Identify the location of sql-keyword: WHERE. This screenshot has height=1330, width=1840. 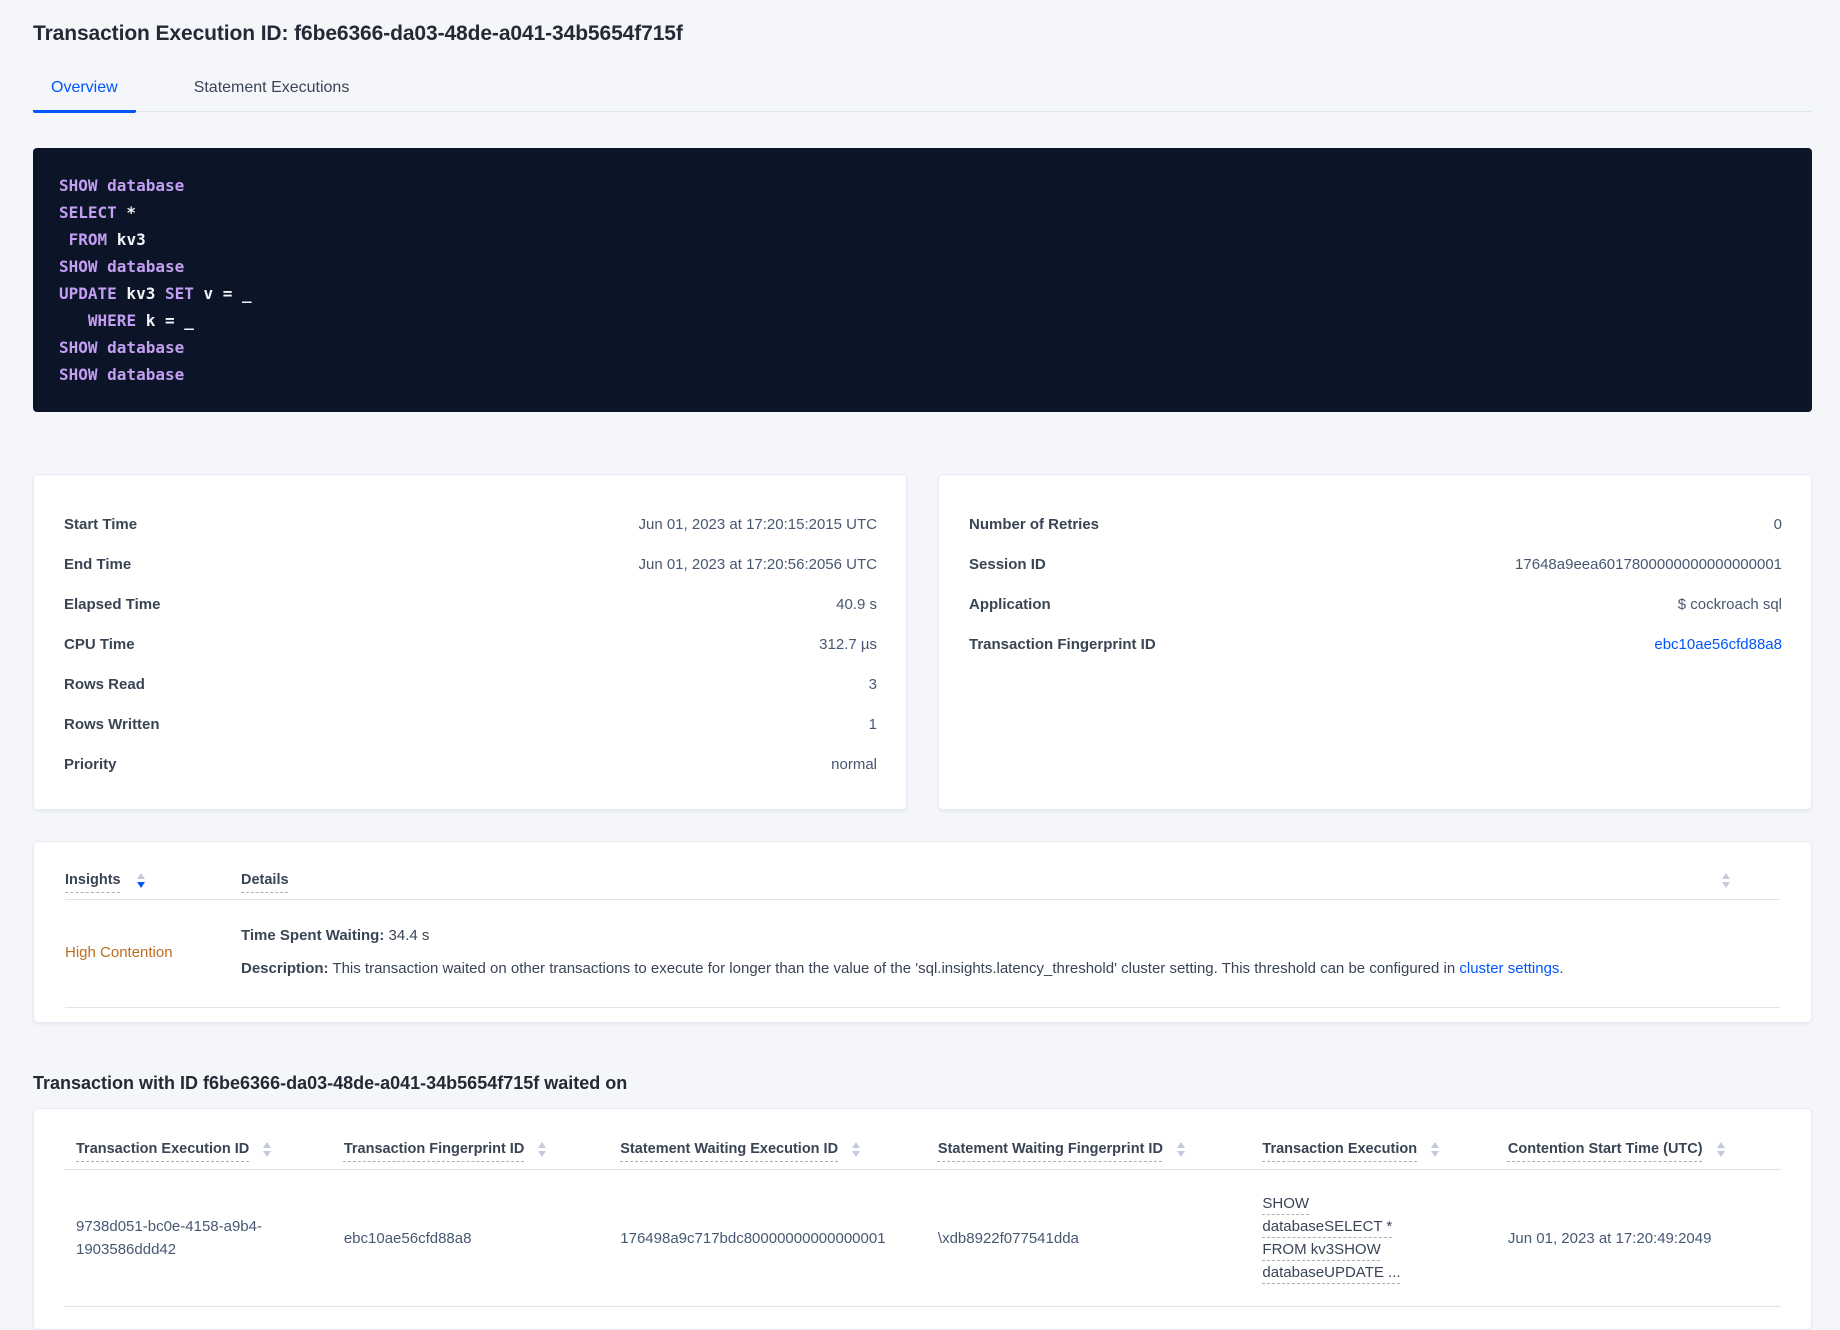
(112, 320).